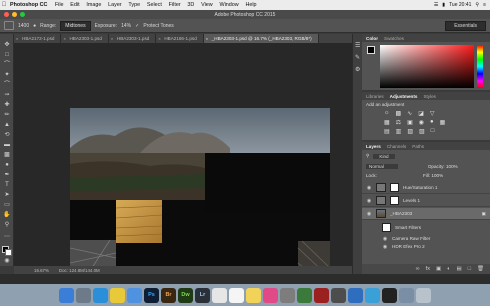 The height and width of the screenshot is (306, 490). What do you see at coordinates (7, 85) in the screenshot?
I see `crop-tool-icon: ⌒` at bounding box center [7, 85].